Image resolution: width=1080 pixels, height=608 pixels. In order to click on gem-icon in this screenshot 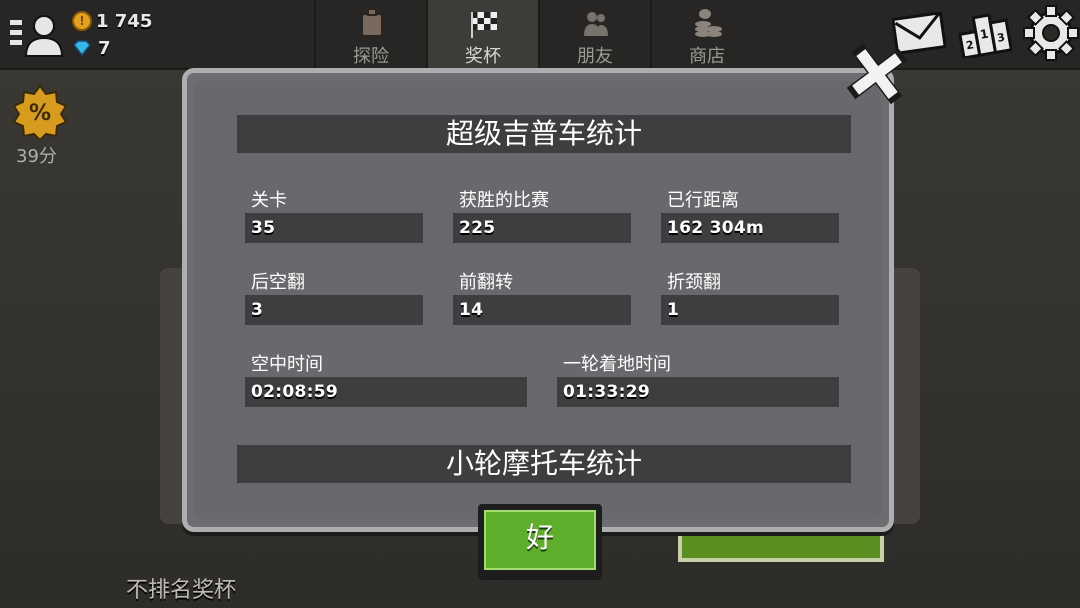, I will do `click(82, 48)`.